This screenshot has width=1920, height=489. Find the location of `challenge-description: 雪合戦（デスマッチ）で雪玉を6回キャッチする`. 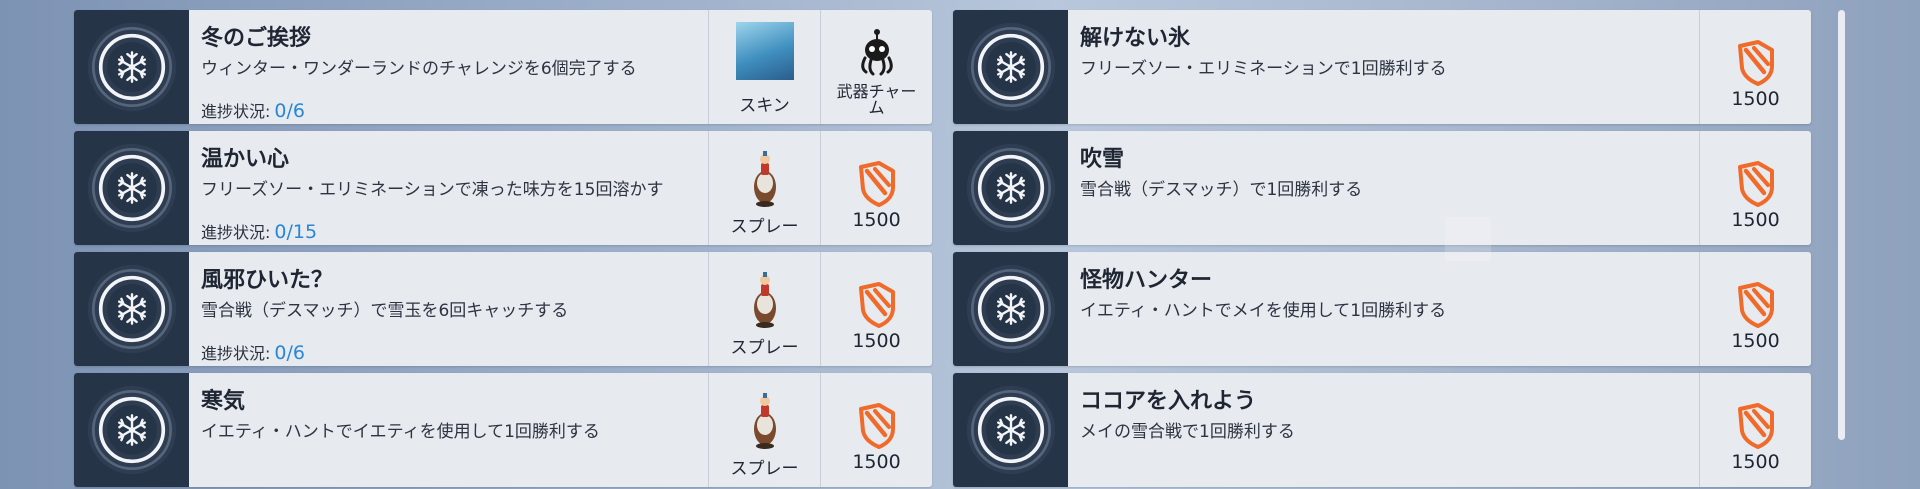

challenge-description: 雪合戦（デスマッチ）で雪玉を6回キャッチする is located at coordinates (385, 311).